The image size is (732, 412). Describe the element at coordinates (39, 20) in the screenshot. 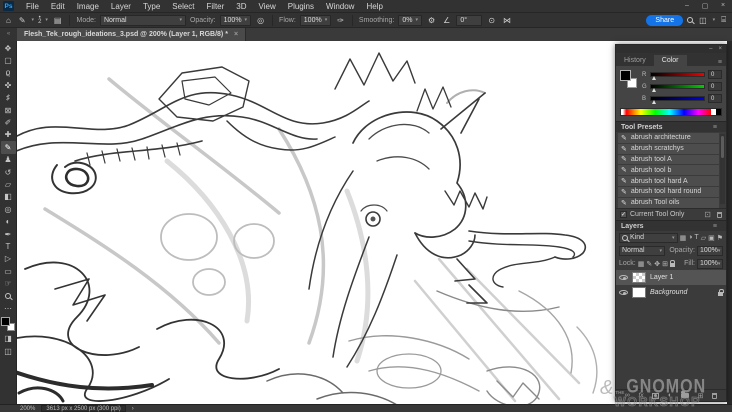

I see `brush-size-preview: • 2` at that location.